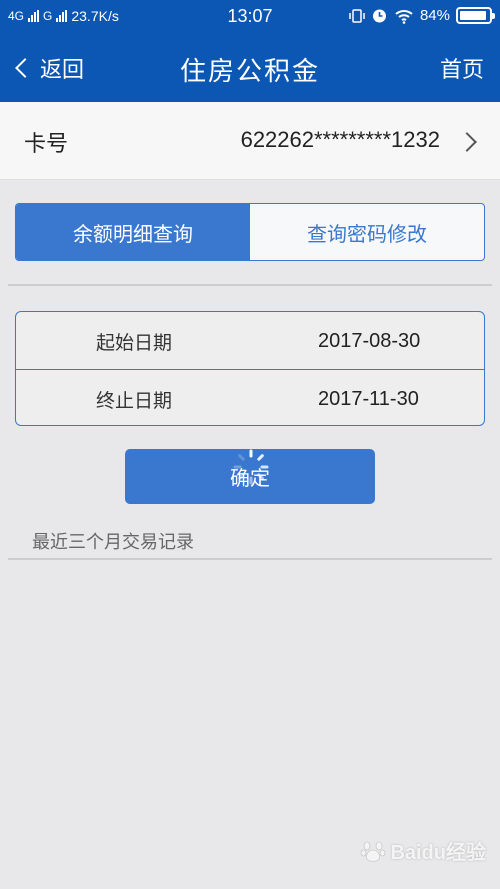 This screenshot has width=500, height=889. Describe the element at coordinates (134, 401) in the screenshot. I see `end-date-label: 终止日期` at that location.